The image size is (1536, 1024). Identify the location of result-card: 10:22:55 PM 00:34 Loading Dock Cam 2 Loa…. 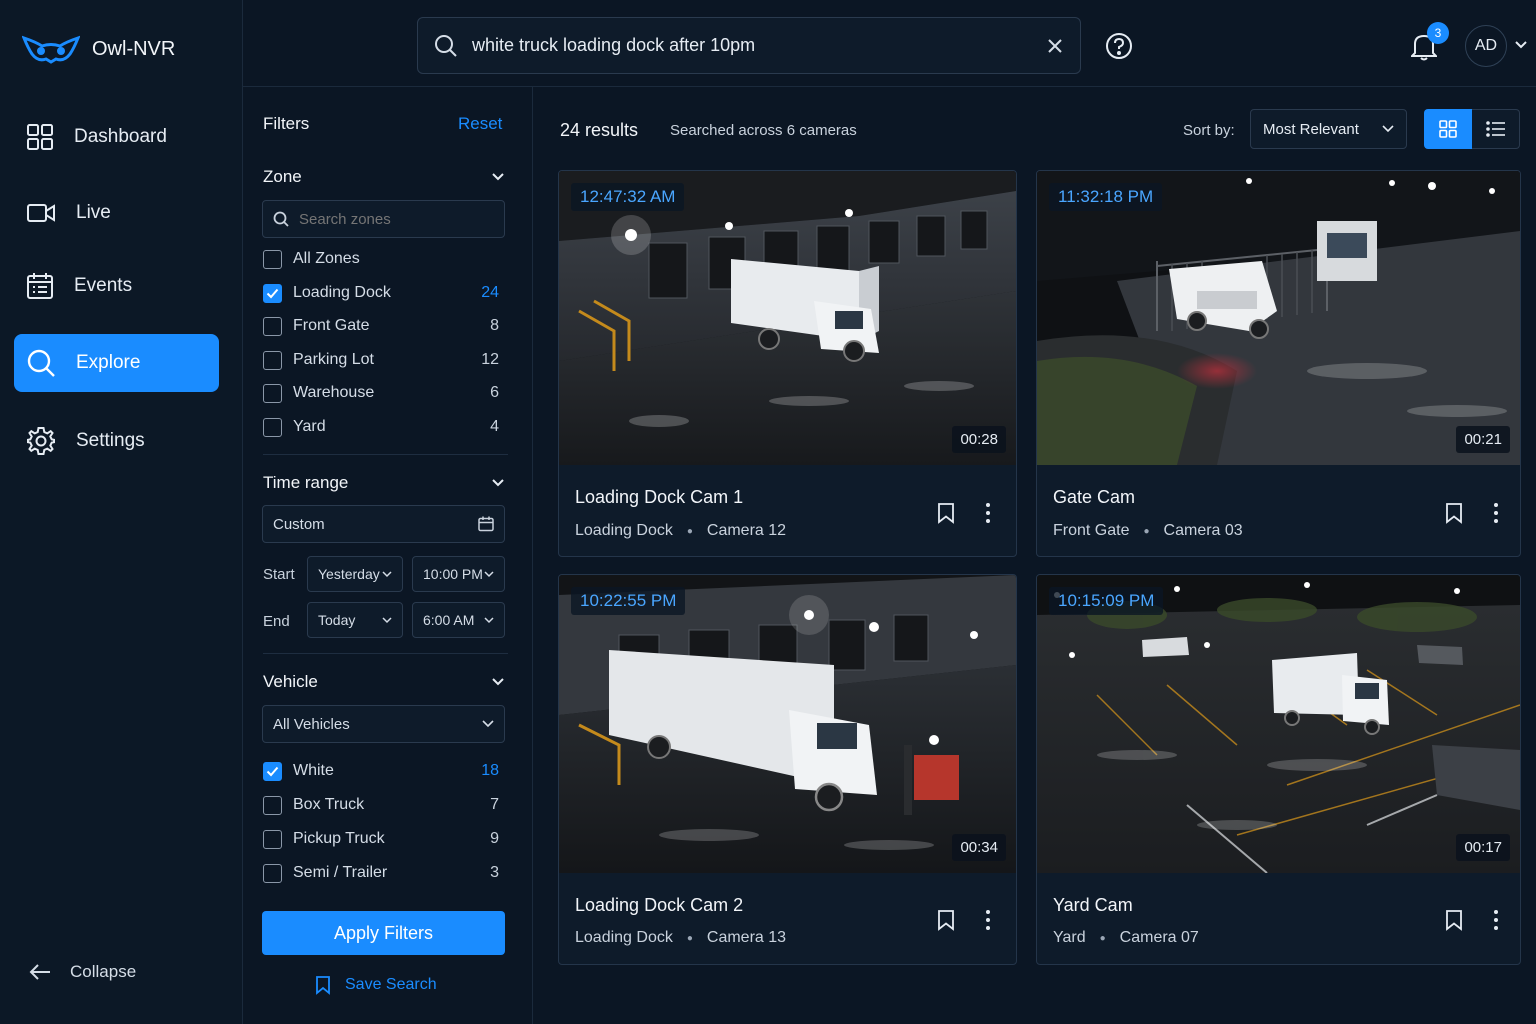
(787, 769).